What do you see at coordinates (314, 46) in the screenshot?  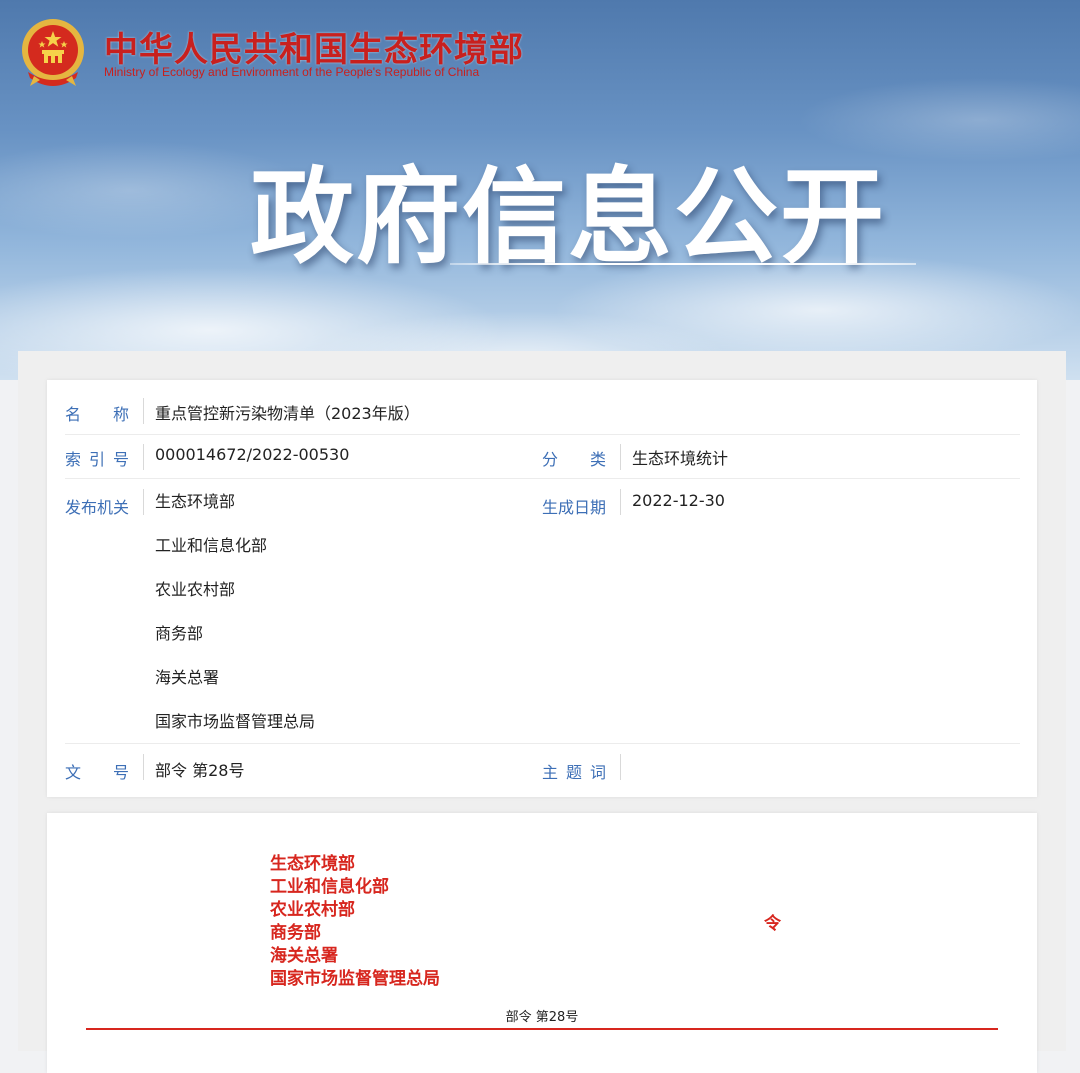 I see `ministry-name-cn: 中华人民共和国生态环境部` at bounding box center [314, 46].